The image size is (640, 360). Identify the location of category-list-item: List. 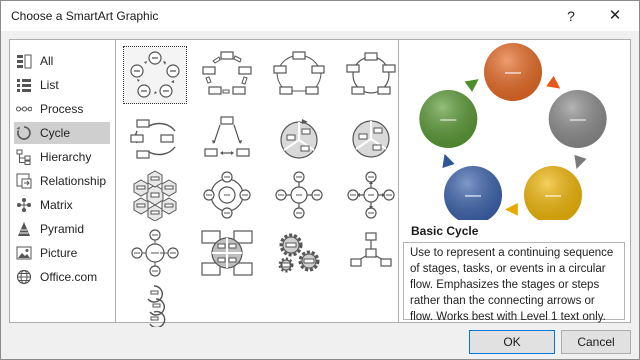
(62, 85).